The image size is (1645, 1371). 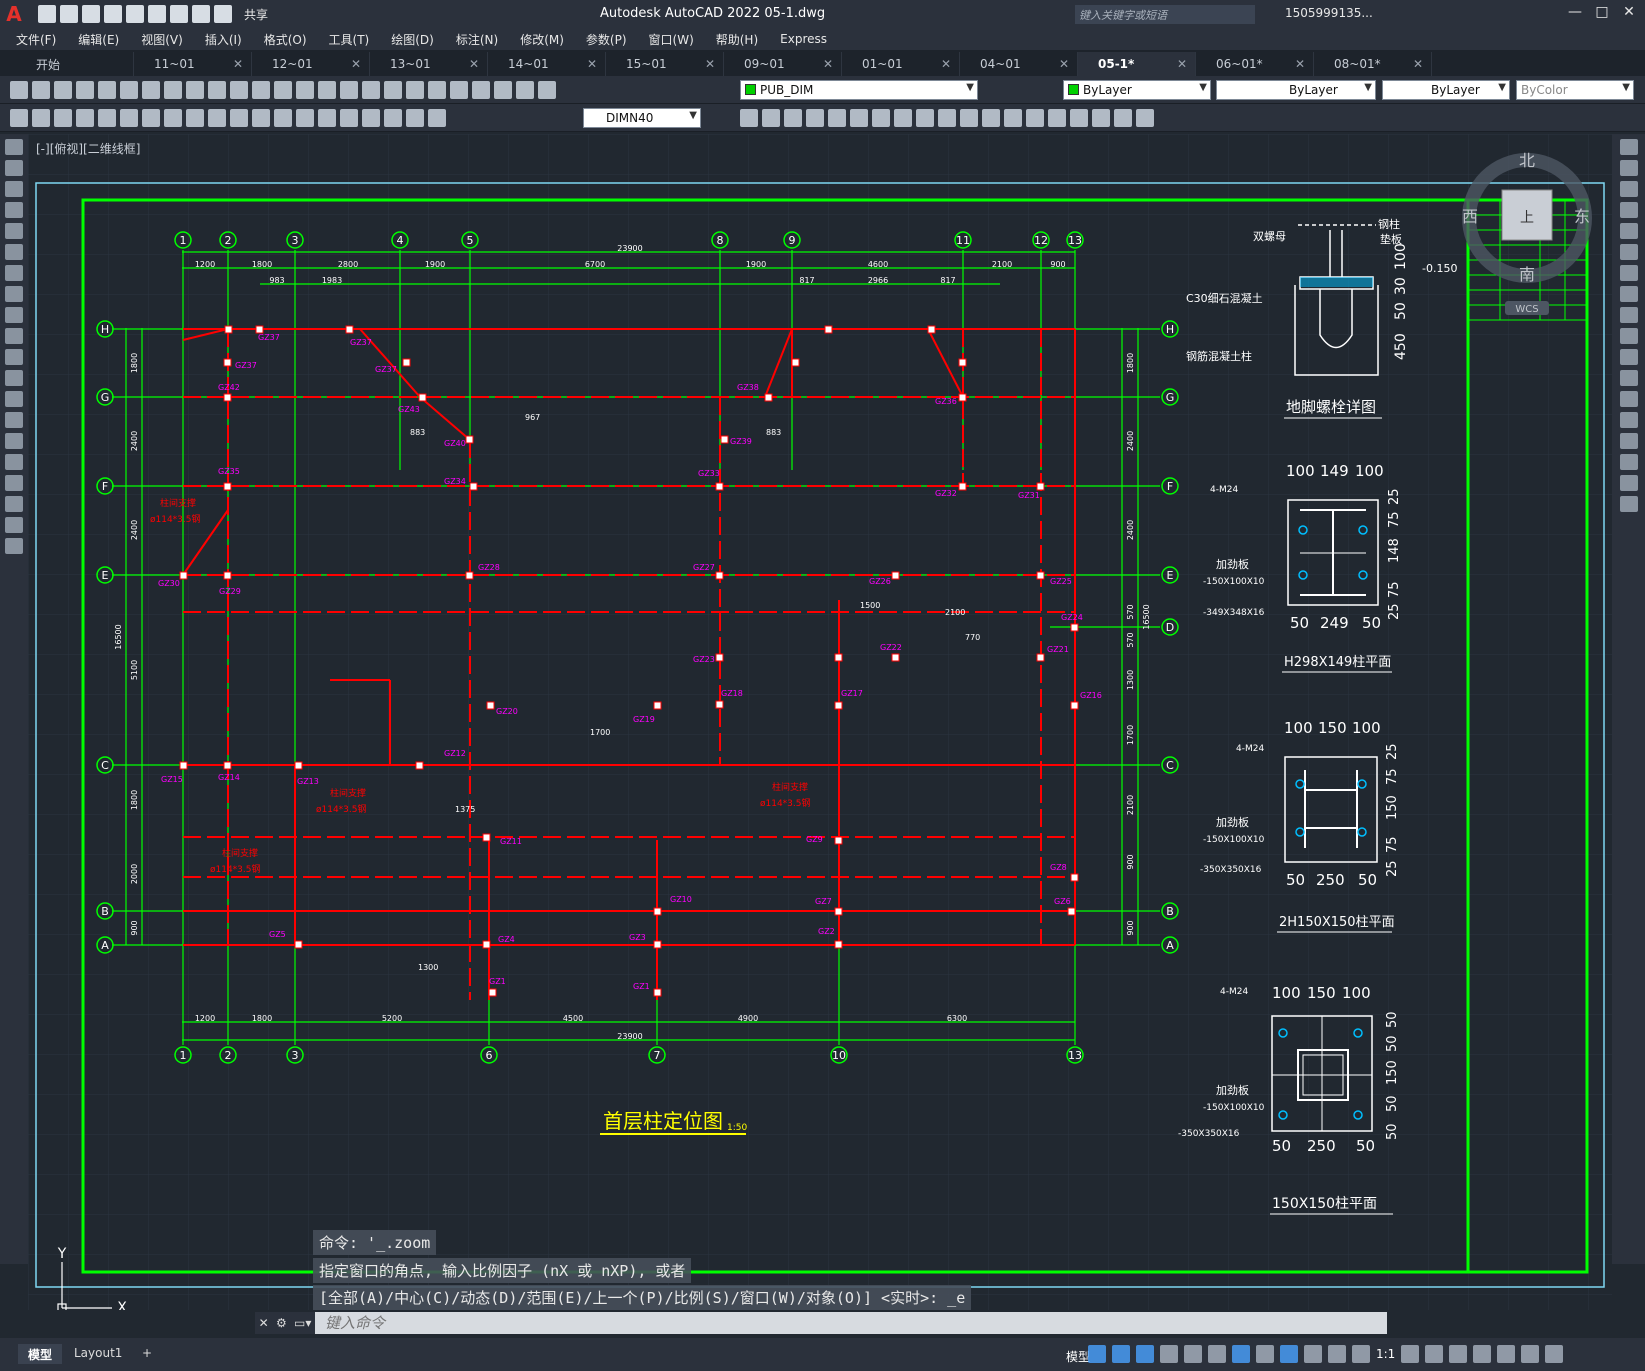 I want to click on isolate-objects-icon, so click(x=1506, y=1354).